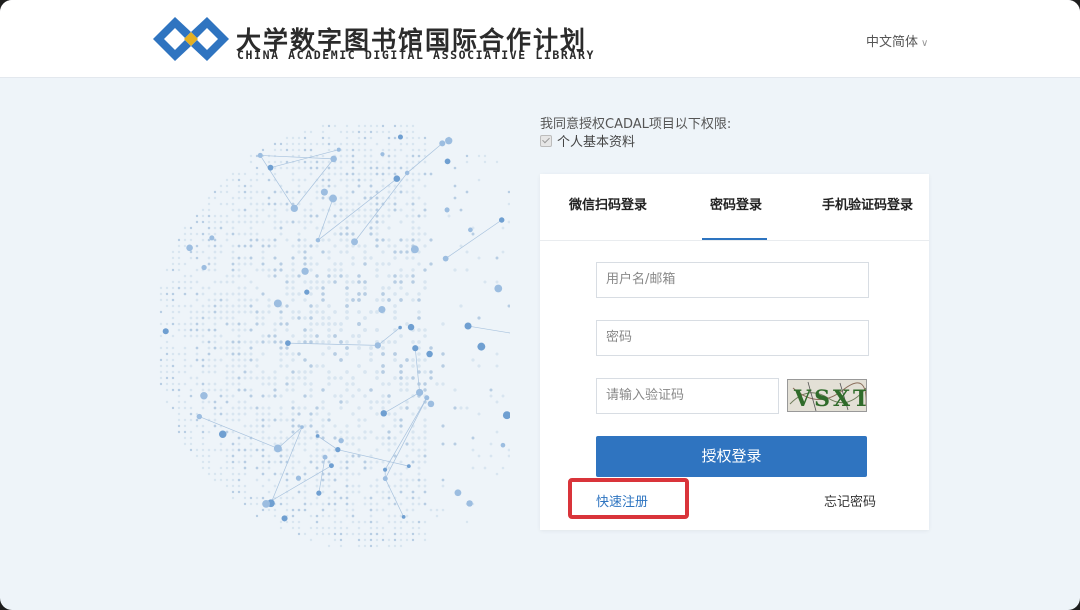 This screenshot has height=610, width=1080. I want to click on login-tabs: 微信扫码登录 密码登录 手机验证码登录, so click(734, 207).